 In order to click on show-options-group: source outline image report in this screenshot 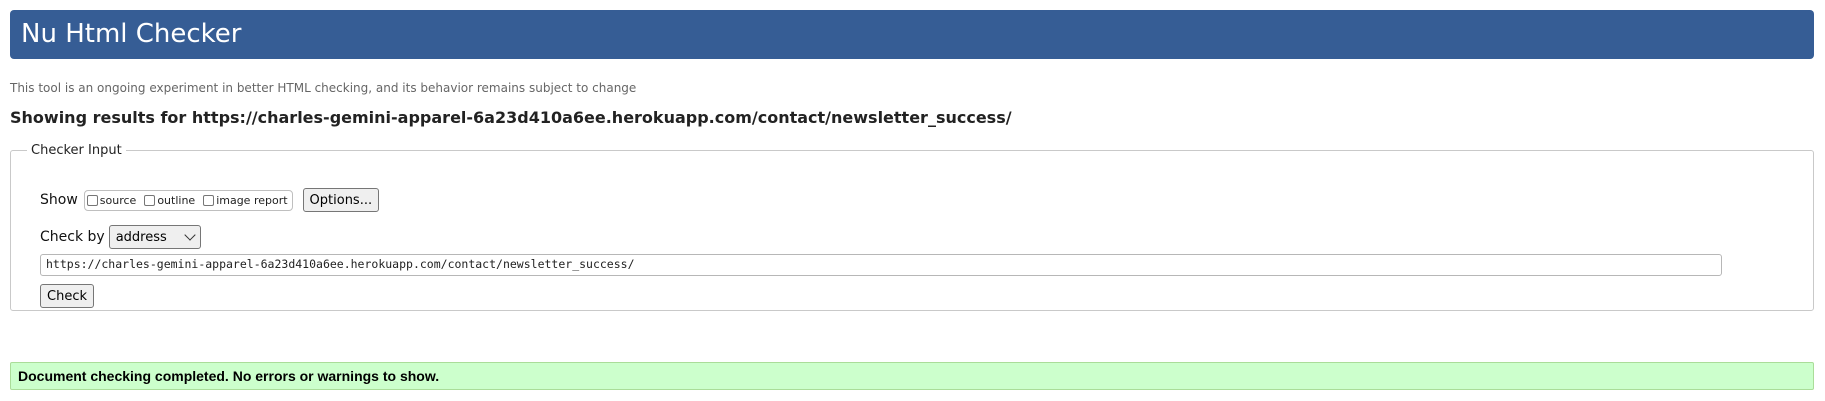, I will do `click(188, 200)`.